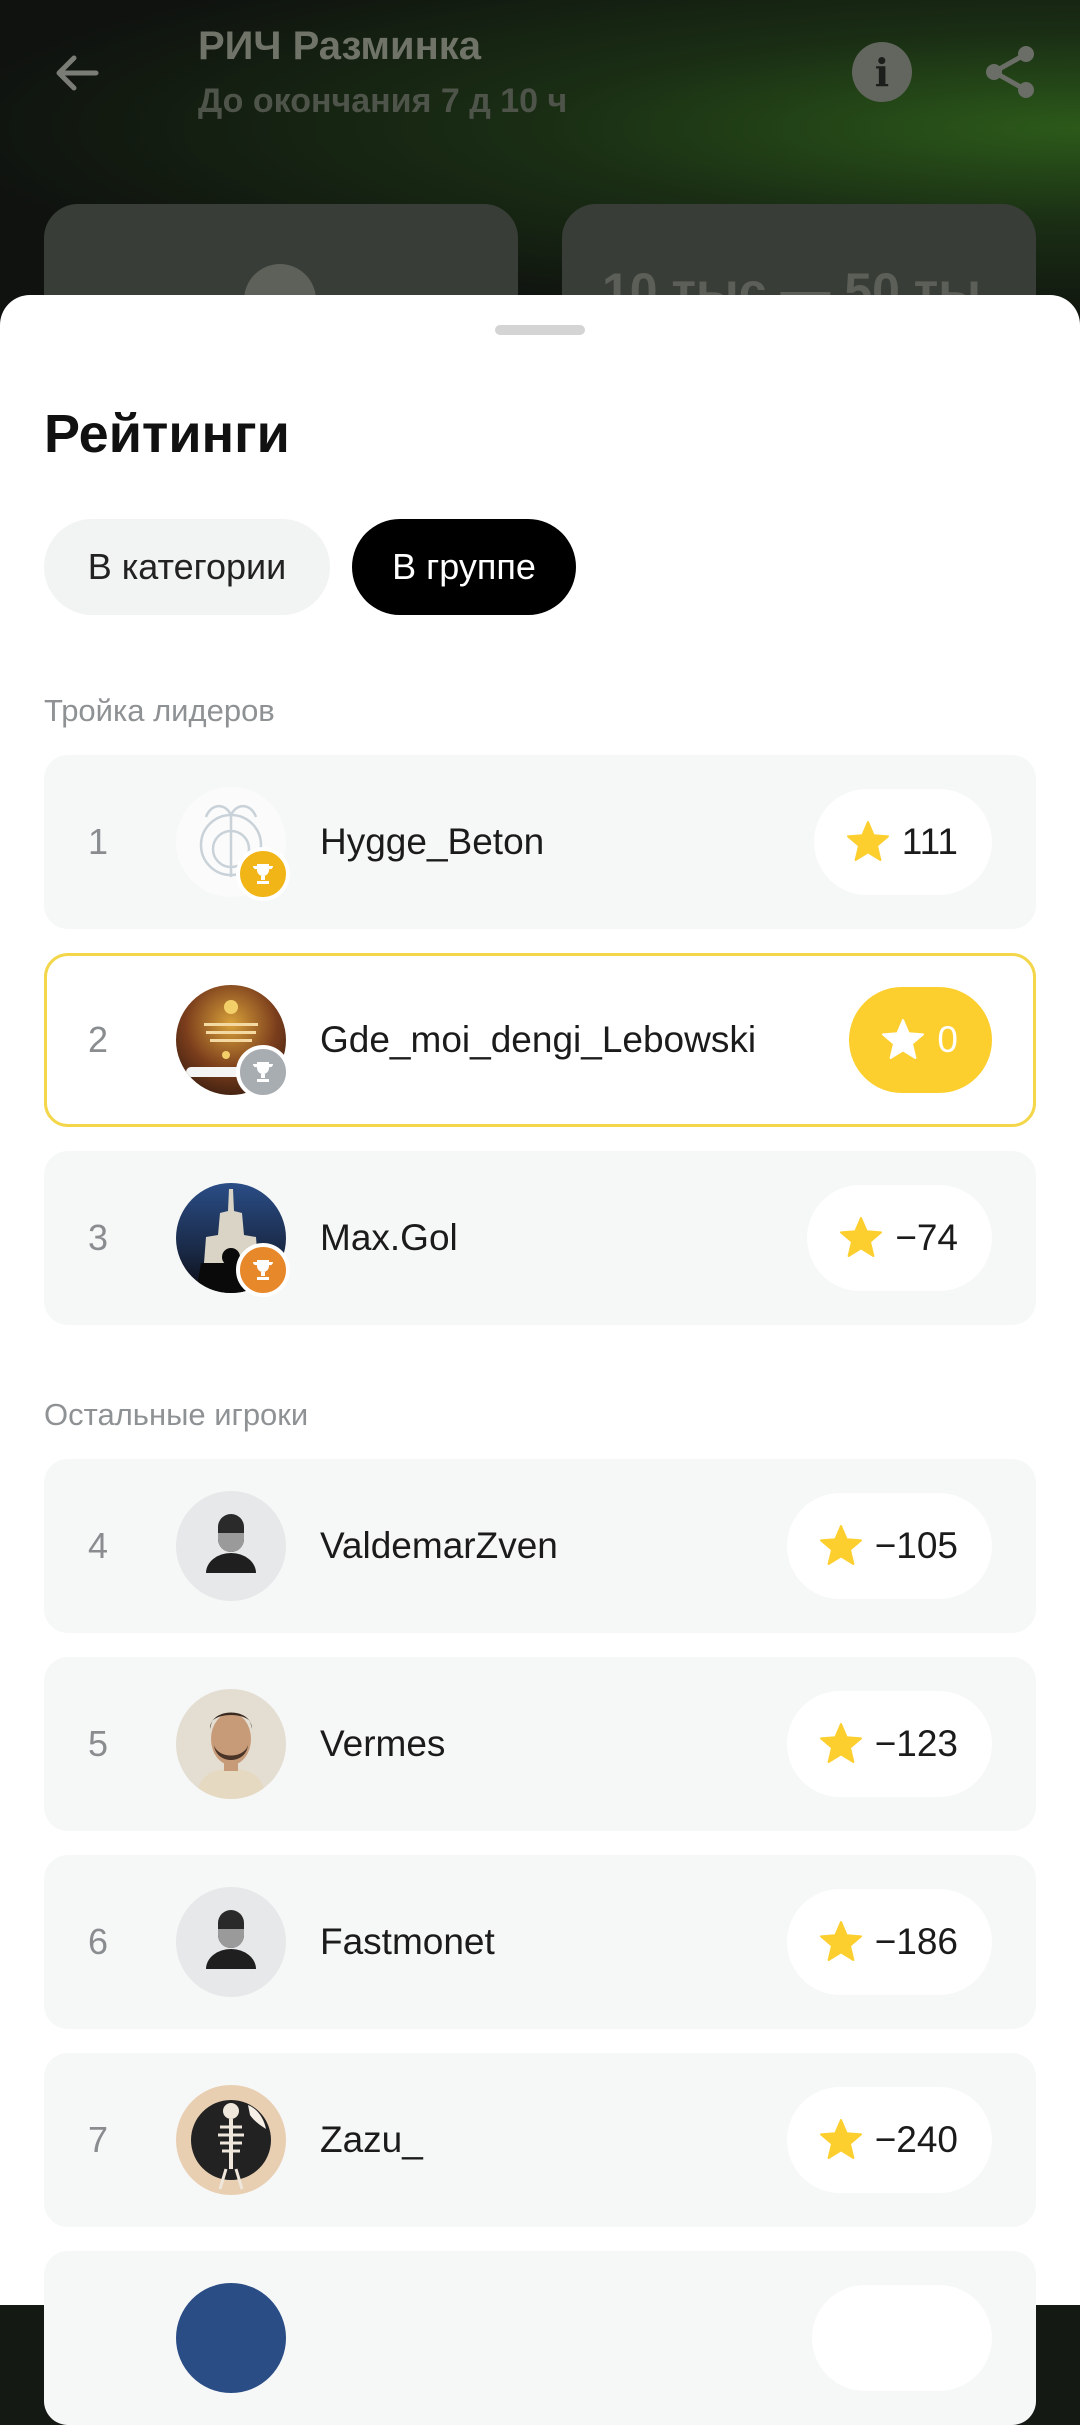 The width and height of the screenshot is (1080, 2425). Describe the element at coordinates (439, 1545) in the screenshot. I see `player-name: ValdemarZven` at that location.